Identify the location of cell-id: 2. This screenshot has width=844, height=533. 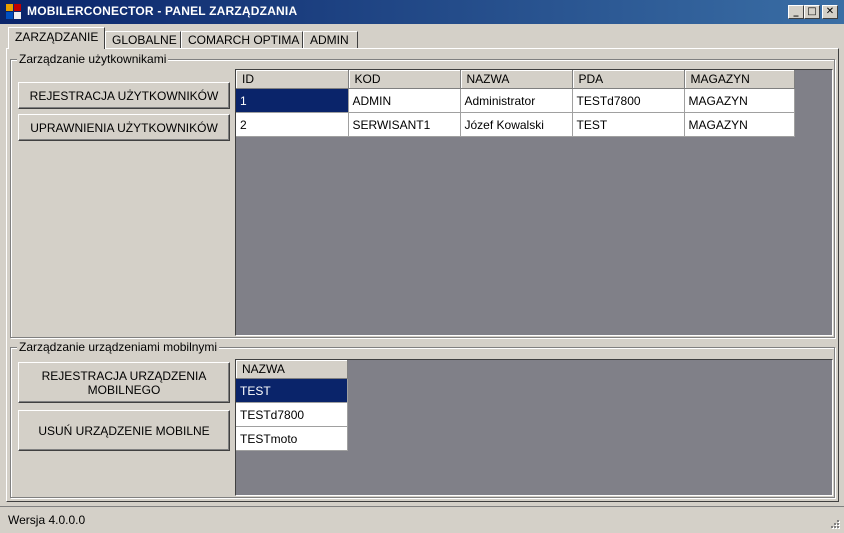
(292, 124).